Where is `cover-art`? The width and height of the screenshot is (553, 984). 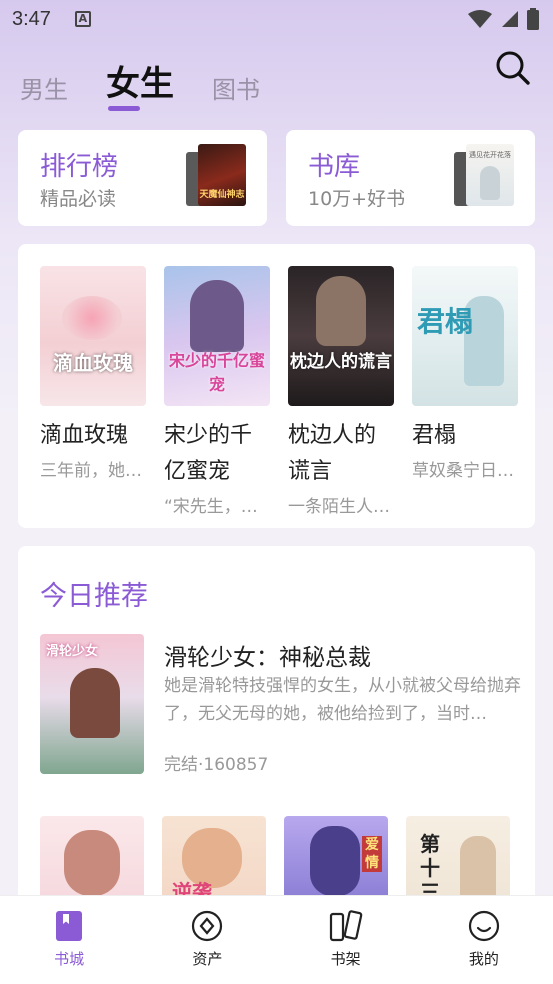 cover-art is located at coordinates (335, 861).